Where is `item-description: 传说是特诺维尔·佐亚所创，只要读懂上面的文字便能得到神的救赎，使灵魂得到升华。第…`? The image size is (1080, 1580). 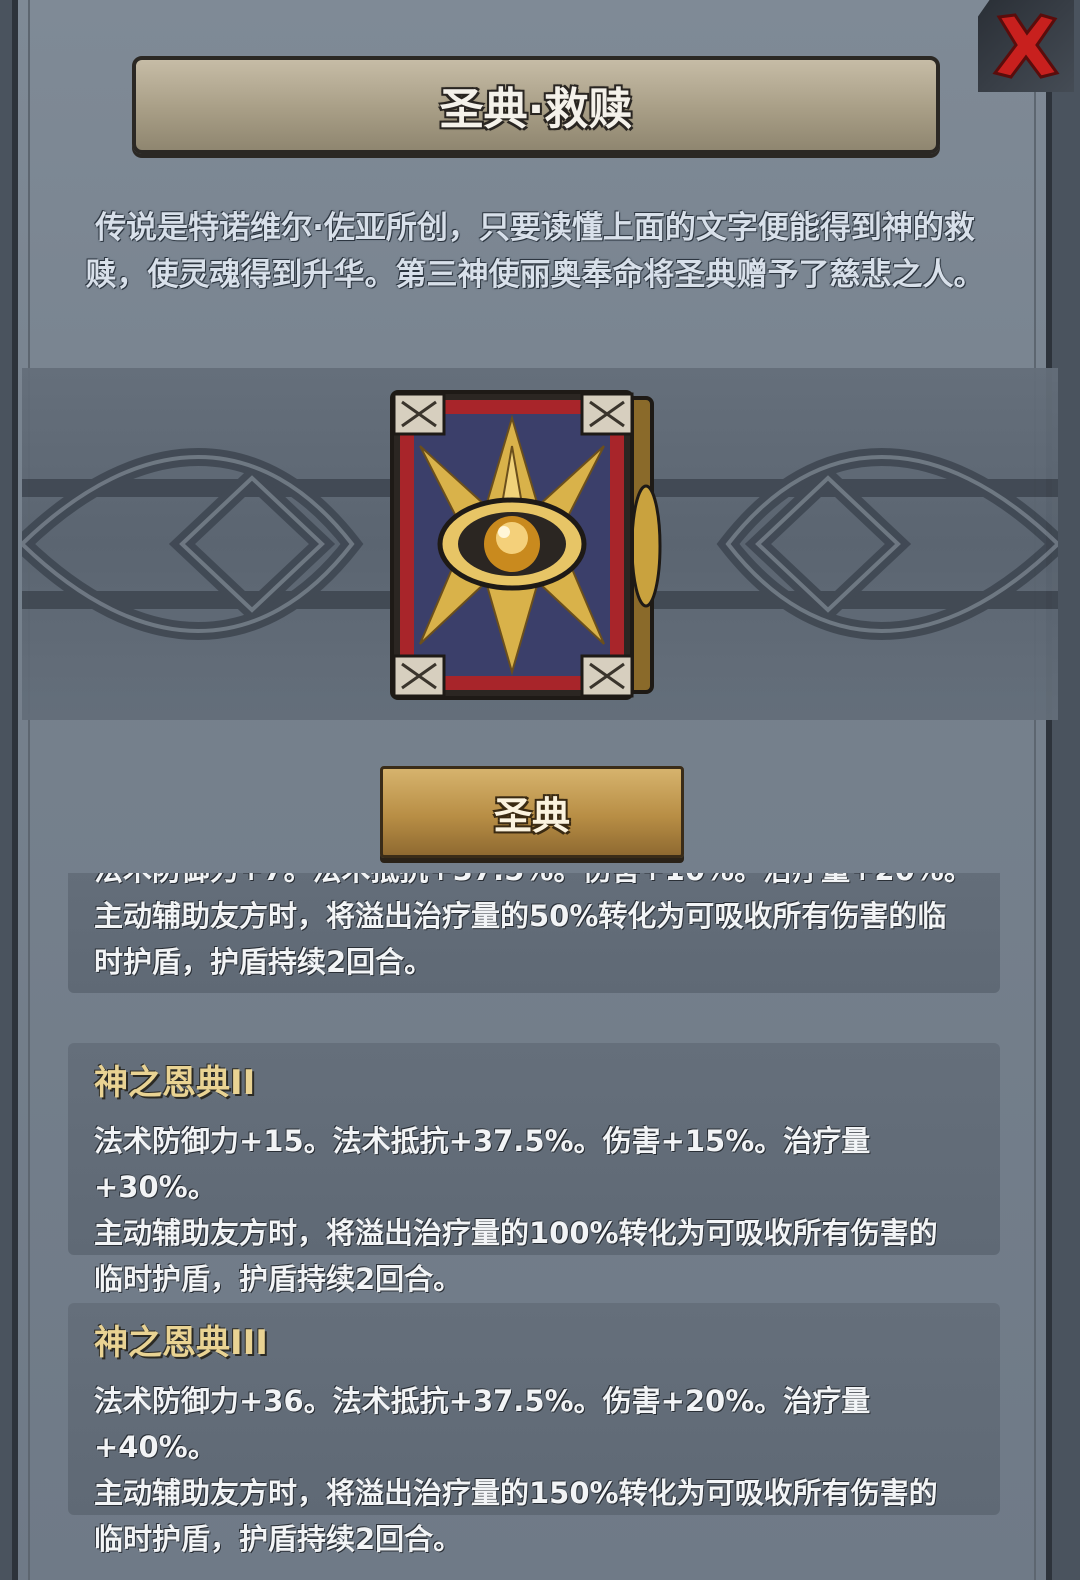 item-description: 传说是特诺维尔·佐亚所创，只要读懂上面的文字便能得到神的救赎，使灵魂得到升华。第… is located at coordinates (535, 251).